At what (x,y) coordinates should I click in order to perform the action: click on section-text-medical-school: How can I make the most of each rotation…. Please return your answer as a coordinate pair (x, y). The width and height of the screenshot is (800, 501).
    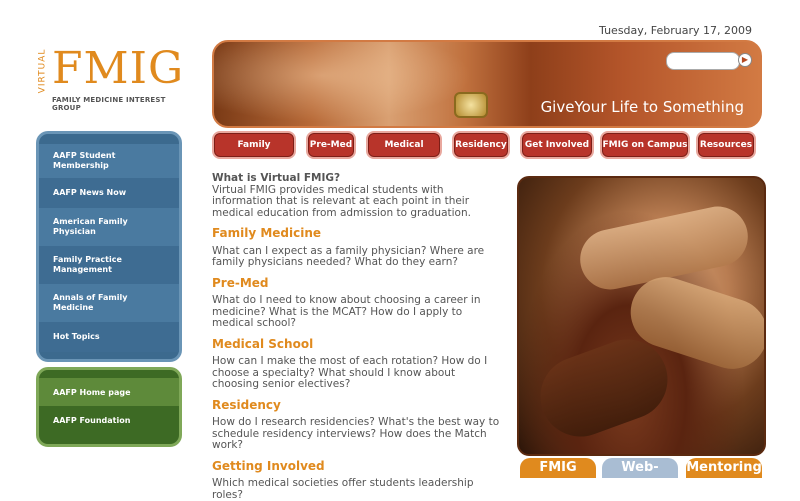
    Looking at the image, I should click on (350, 372).